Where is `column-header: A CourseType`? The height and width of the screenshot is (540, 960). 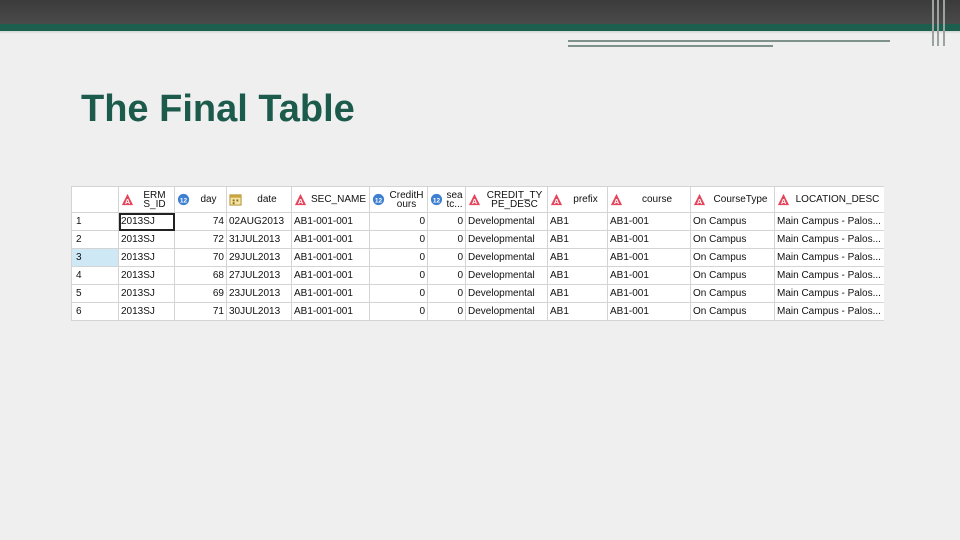
column-header: A CourseType is located at coordinates (732, 199).